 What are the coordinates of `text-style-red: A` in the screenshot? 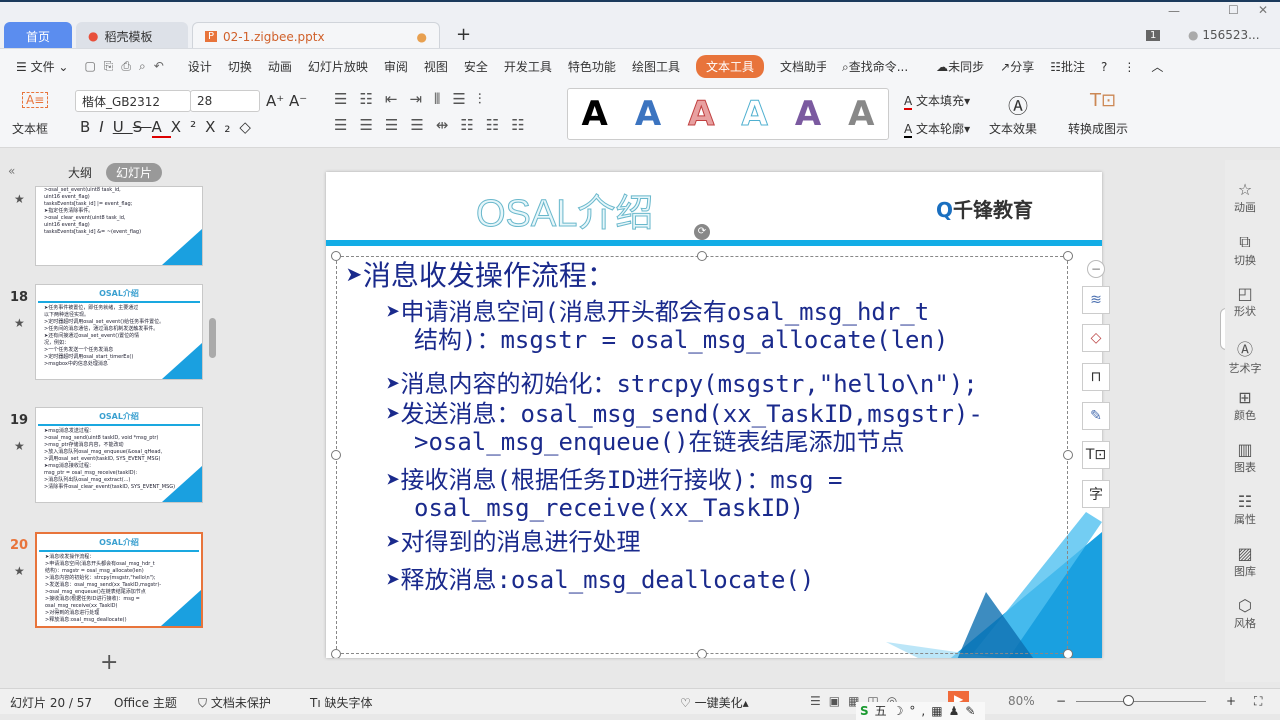 It's located at (701, 114).